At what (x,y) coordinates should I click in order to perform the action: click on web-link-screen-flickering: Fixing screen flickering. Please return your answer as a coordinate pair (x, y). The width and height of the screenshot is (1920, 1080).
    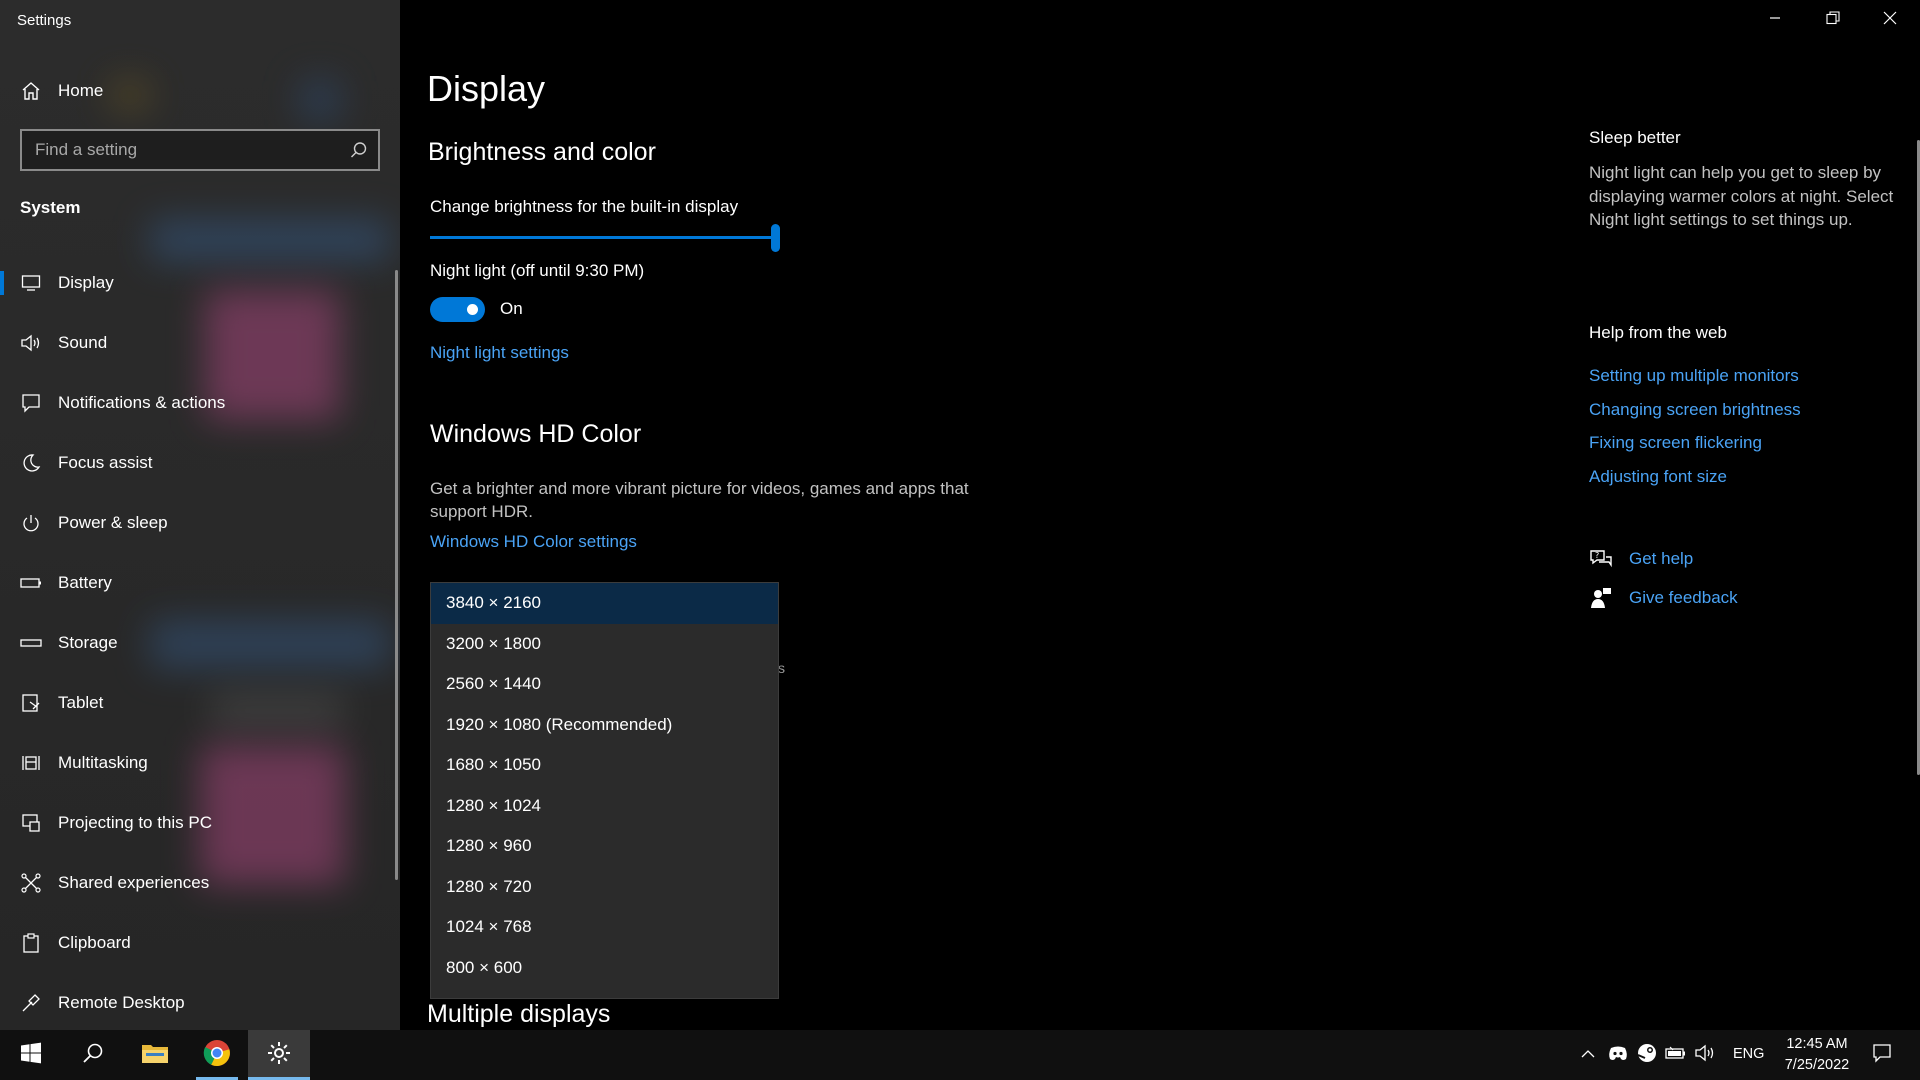
    Looking at the image, I should click on (1675, 443).